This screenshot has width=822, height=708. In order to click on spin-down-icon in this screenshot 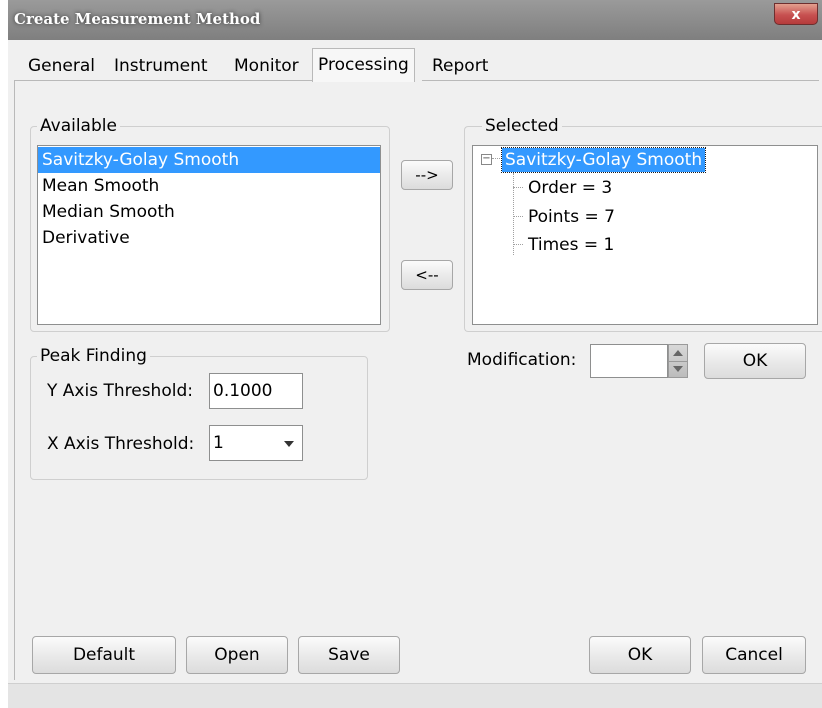, I will do `click(678, 369)`.